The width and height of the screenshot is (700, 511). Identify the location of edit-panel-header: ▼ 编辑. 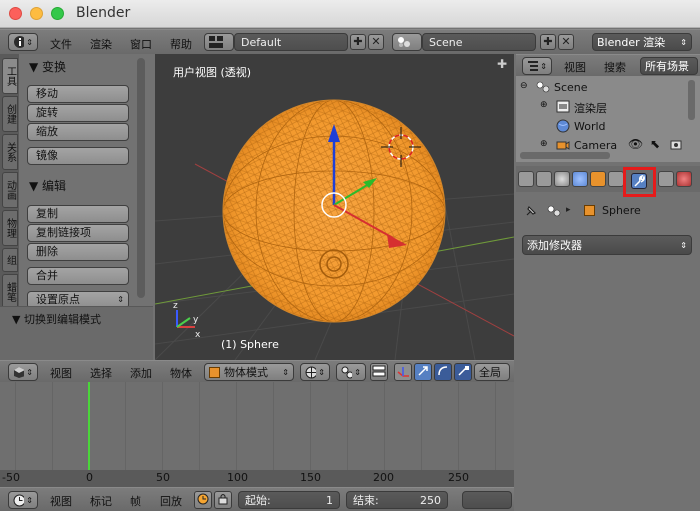
(47, 185).